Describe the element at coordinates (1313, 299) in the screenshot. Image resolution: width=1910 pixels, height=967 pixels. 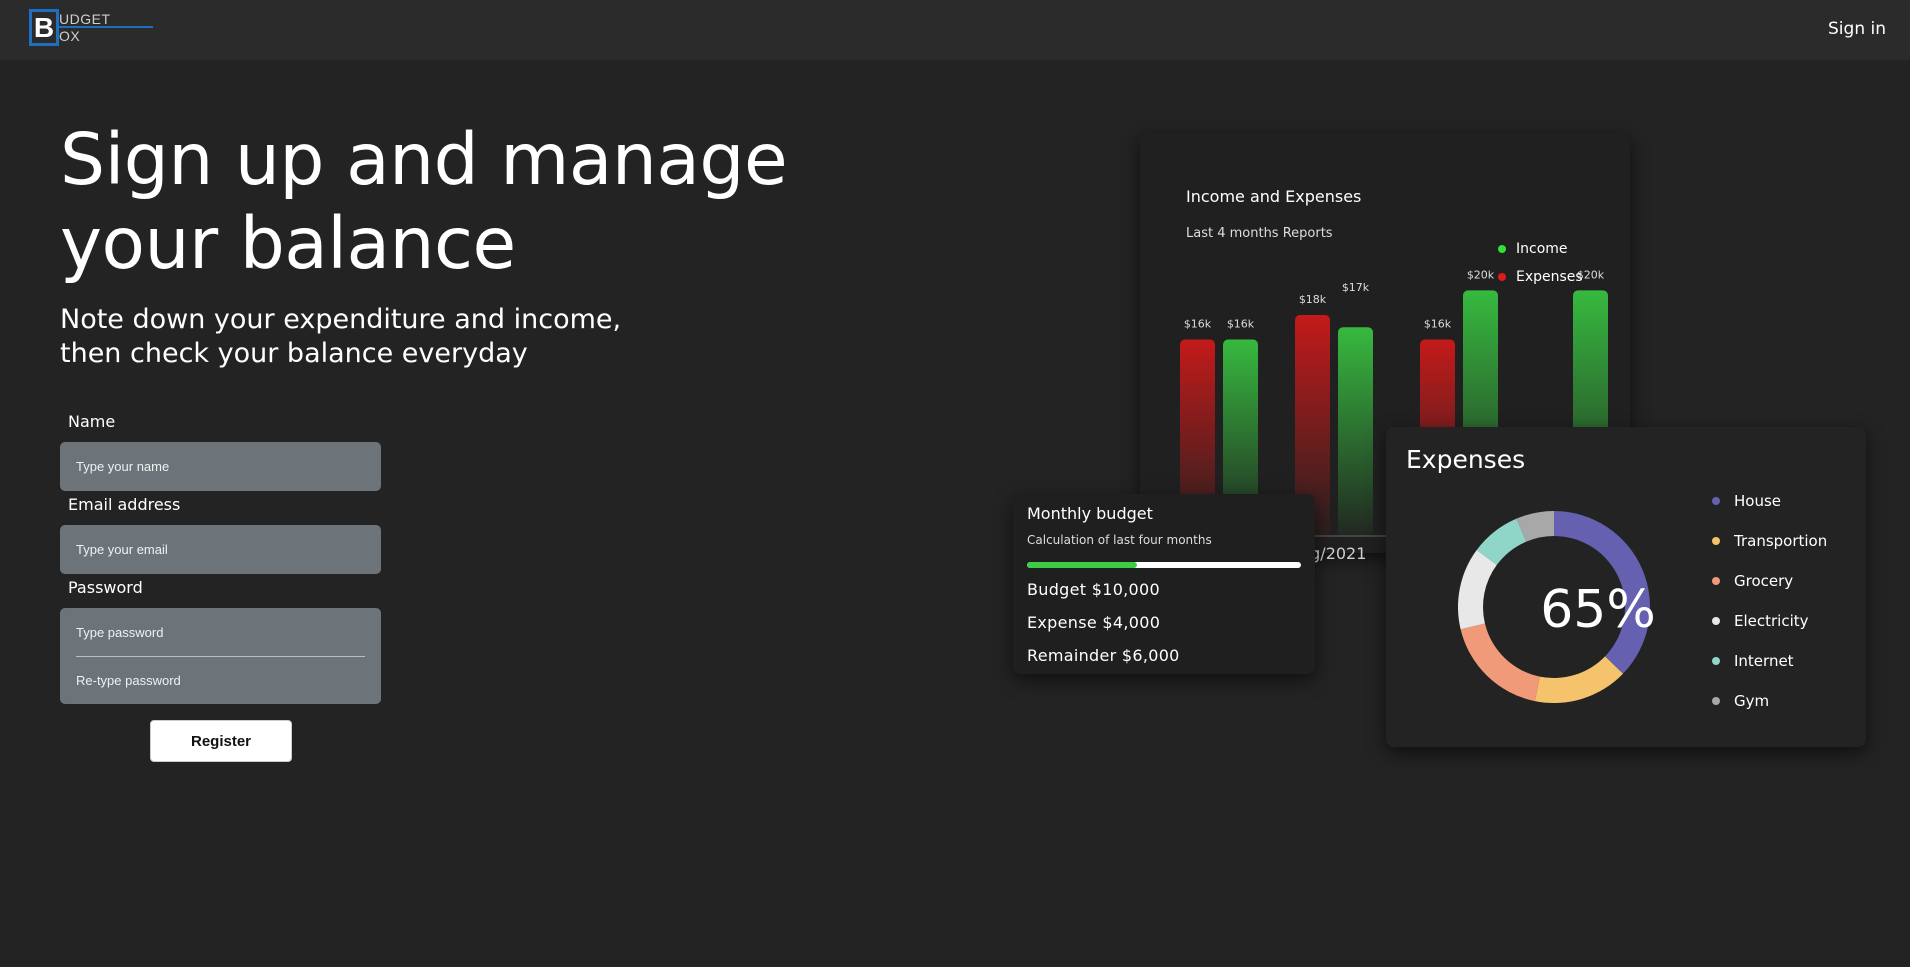
I see `bar-label-expenses-1: $18k` at that location.